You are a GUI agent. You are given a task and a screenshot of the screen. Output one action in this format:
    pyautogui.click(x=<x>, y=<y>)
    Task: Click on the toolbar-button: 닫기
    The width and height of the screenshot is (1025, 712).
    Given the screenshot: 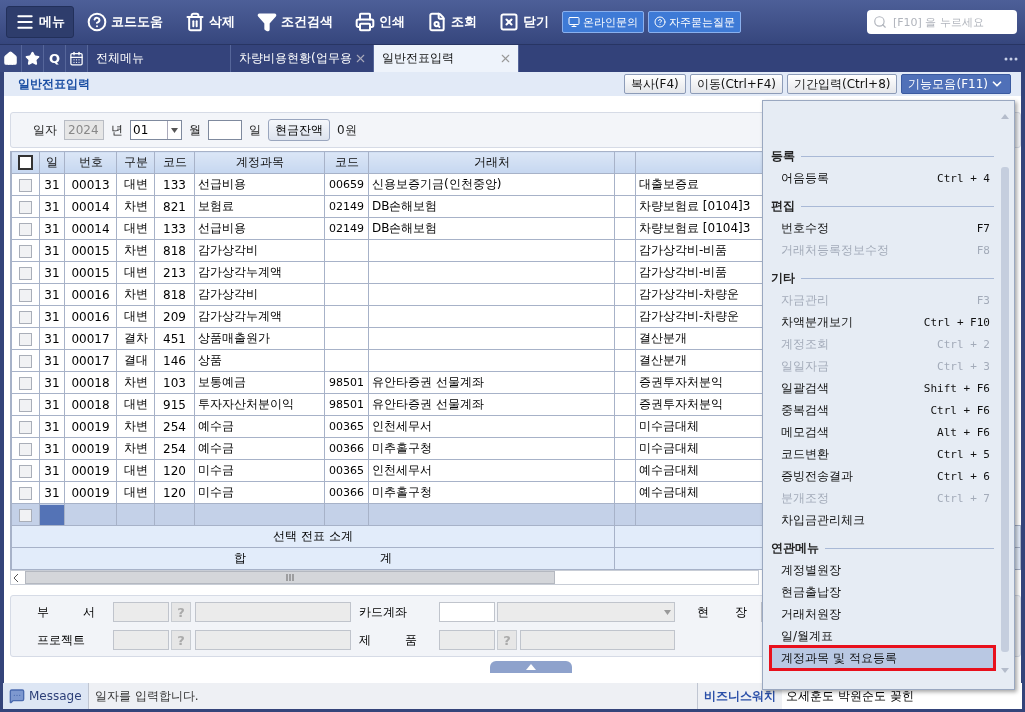 What is the action you would take?
    pyautogui.click(x=524, y=22)
    